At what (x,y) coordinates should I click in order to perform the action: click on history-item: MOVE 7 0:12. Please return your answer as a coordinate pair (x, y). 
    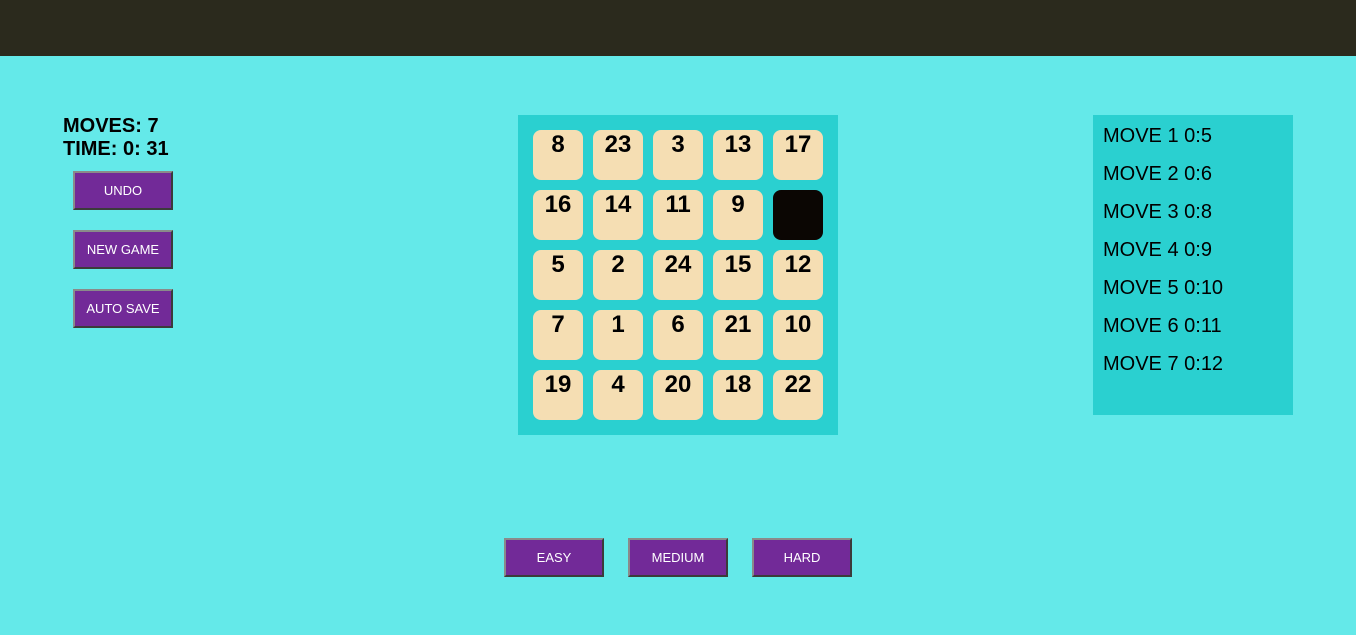
    Looking at the image, I should click on (1163, 364).